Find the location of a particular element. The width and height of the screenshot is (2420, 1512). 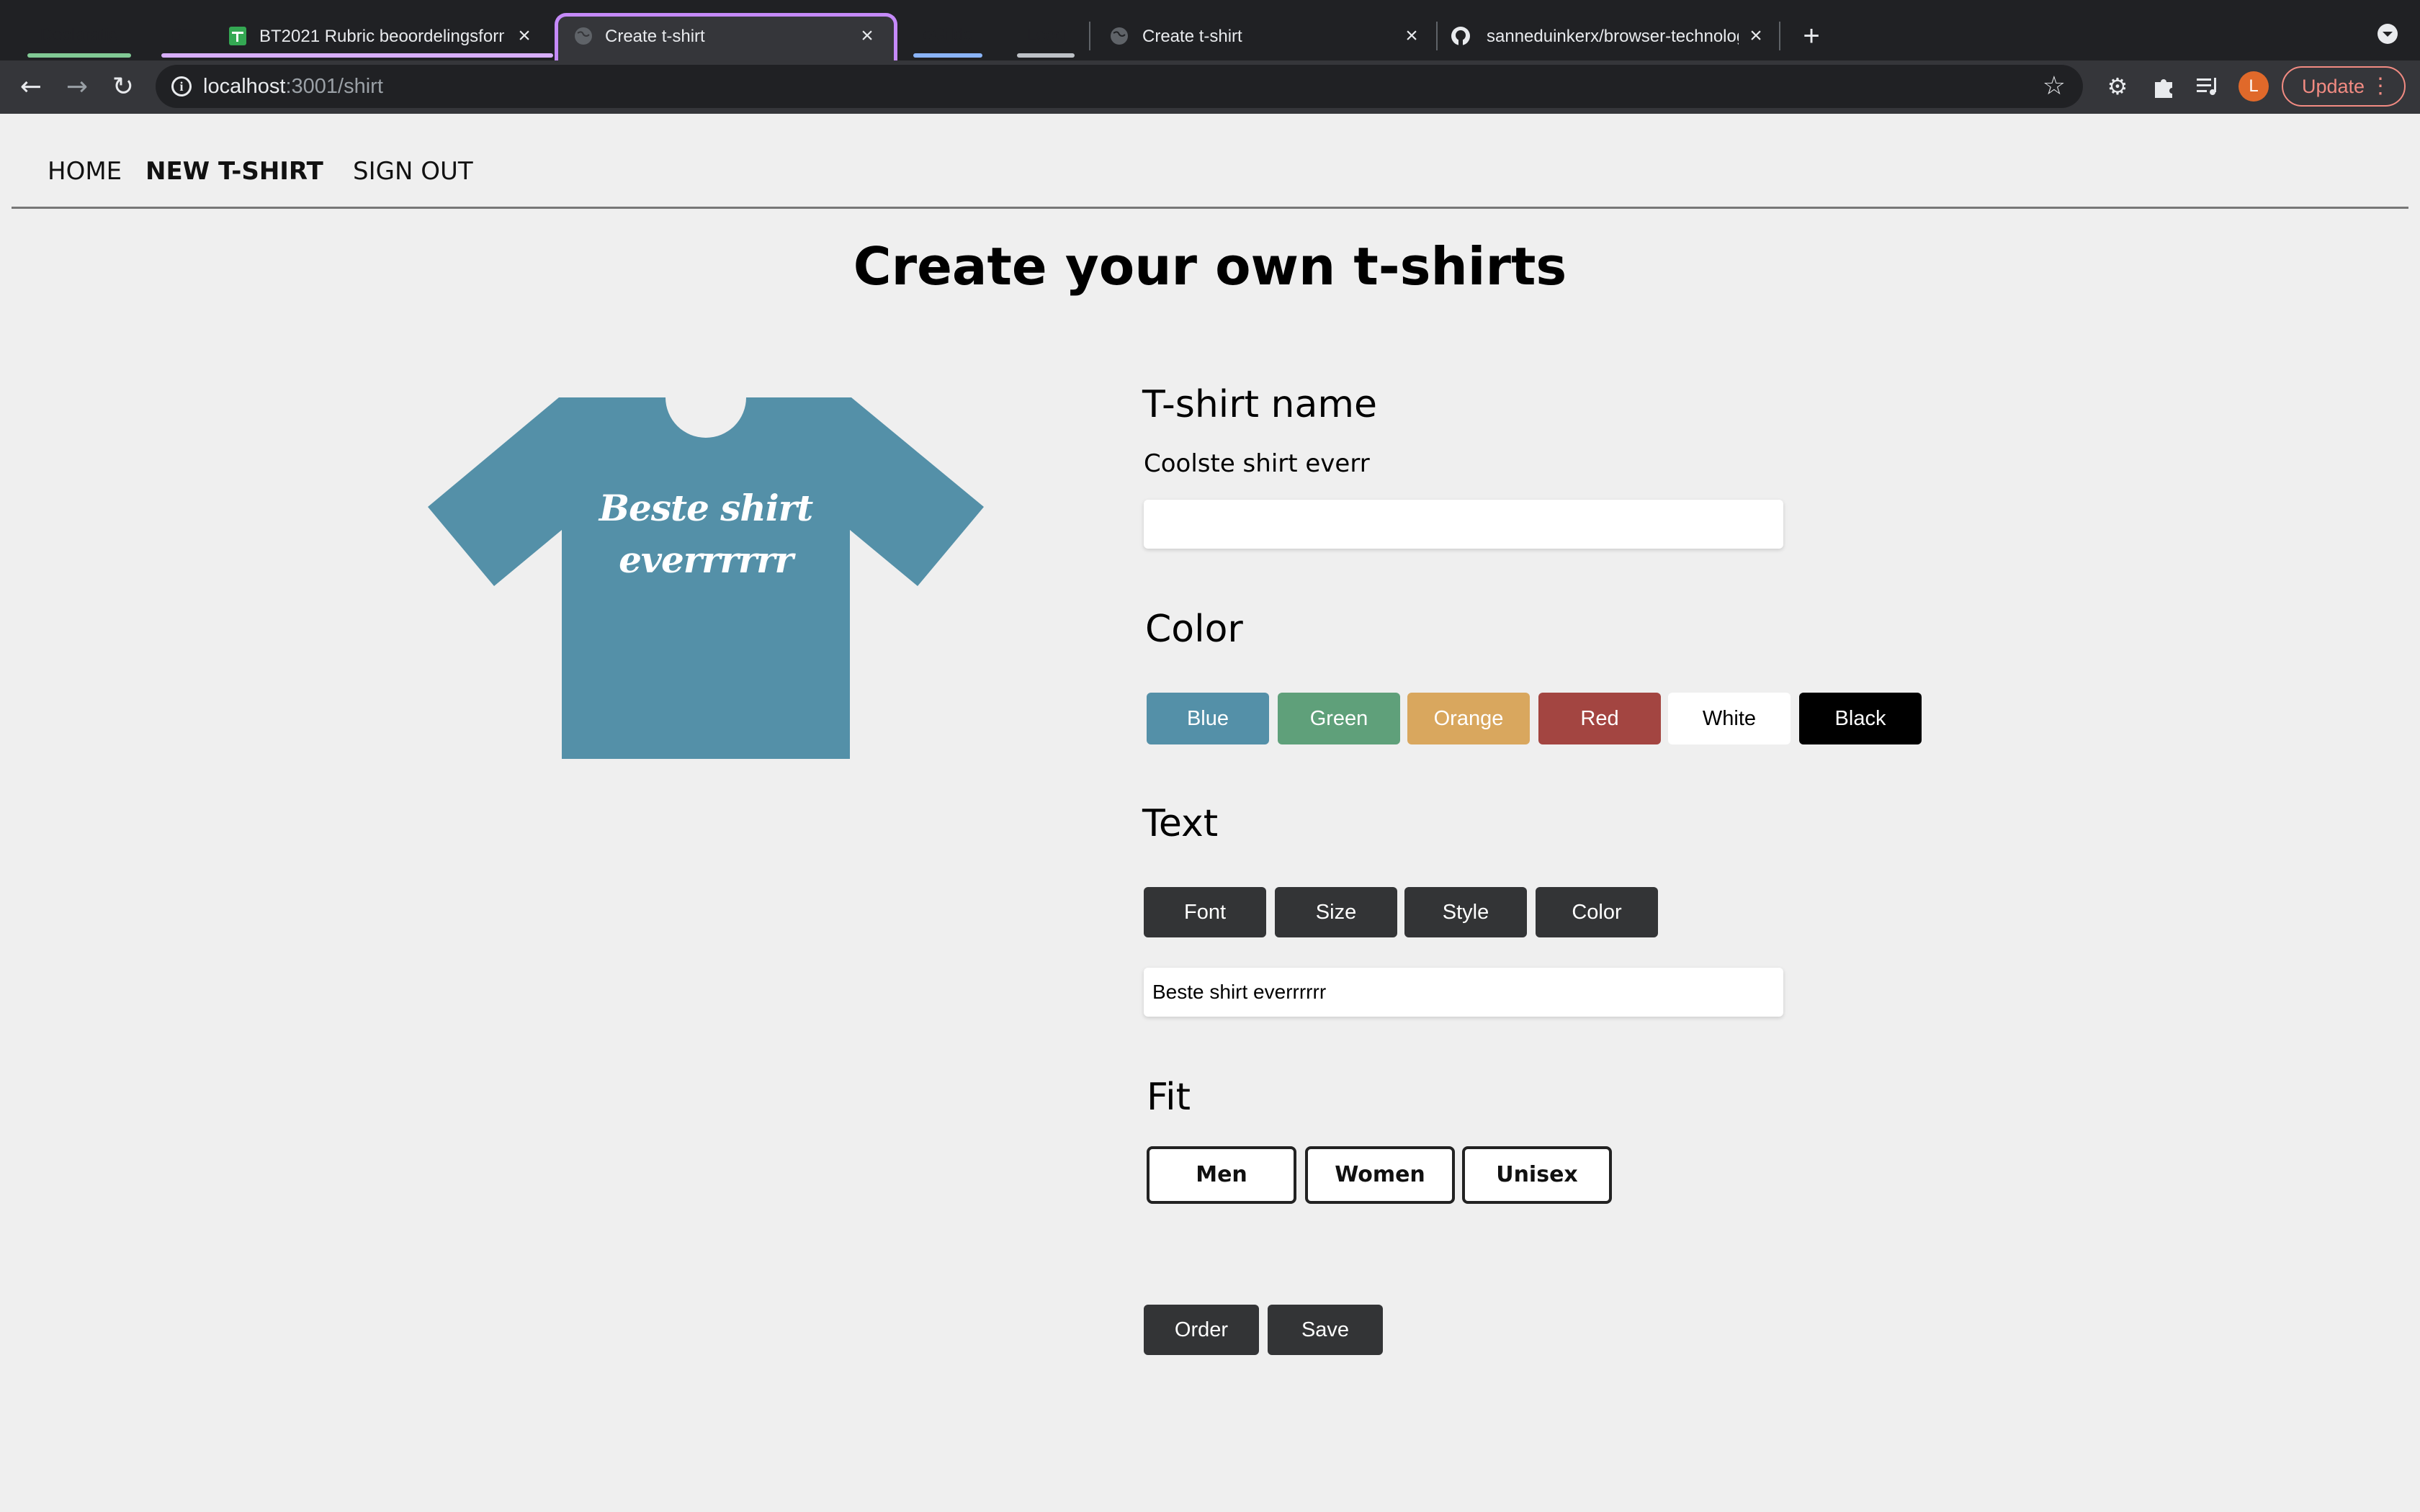

color-heading: Color is located at coordinates (1194, 629).